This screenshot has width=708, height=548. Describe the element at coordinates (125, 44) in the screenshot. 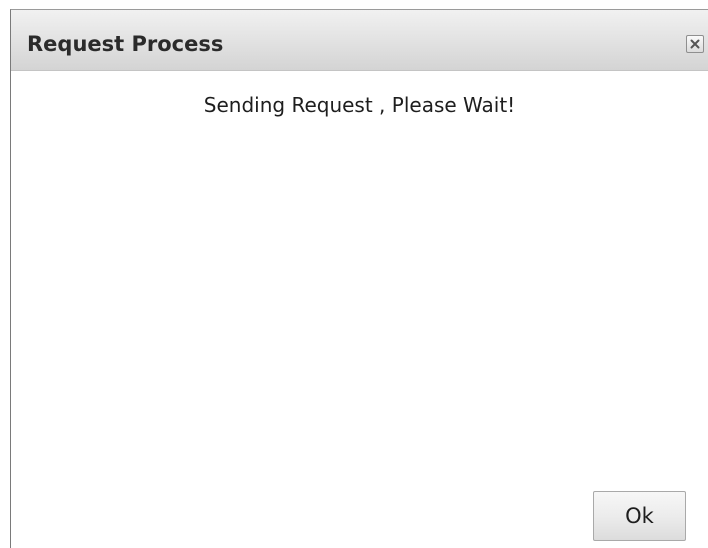

I see `dialog-title: Request Process` at that location.